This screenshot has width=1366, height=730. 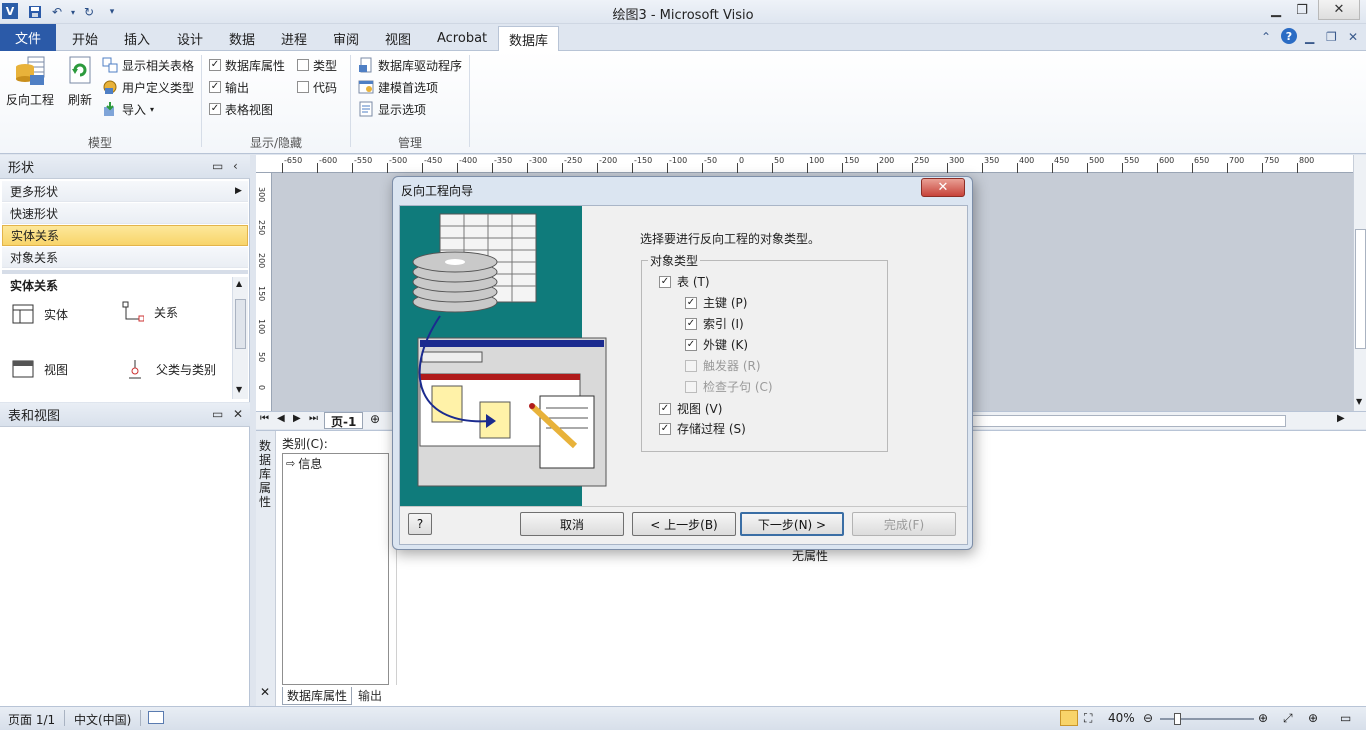 I want to click on switch-windows-icon: ▭, so click(x=1345, y=718).